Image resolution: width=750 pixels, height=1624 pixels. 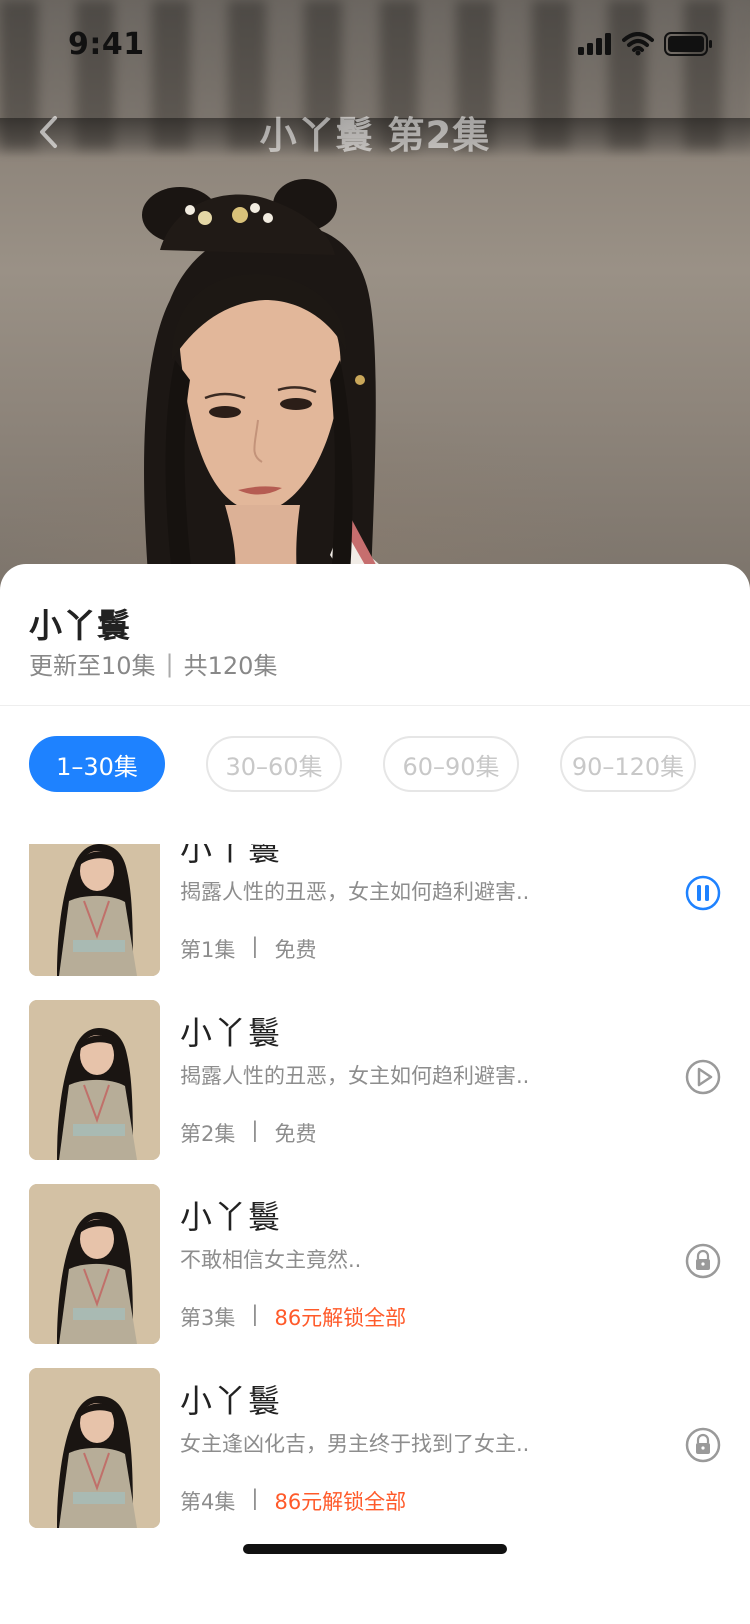 I want to click on status-icons, so click(x=646, y=44).